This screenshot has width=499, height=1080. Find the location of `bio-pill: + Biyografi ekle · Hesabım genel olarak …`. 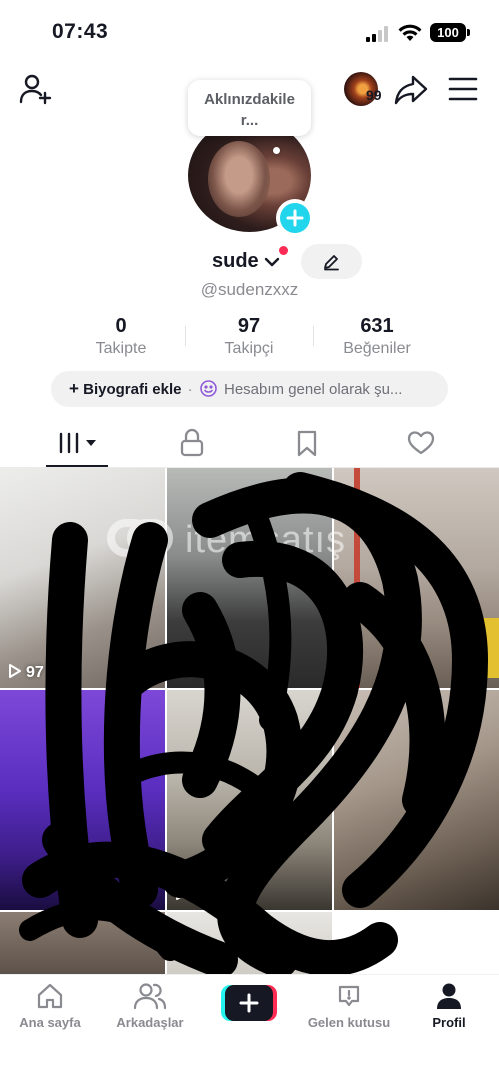

bio-pill: + Biyografi ekle · Hesabım genel olarak … is located at coordinates (249, 389).